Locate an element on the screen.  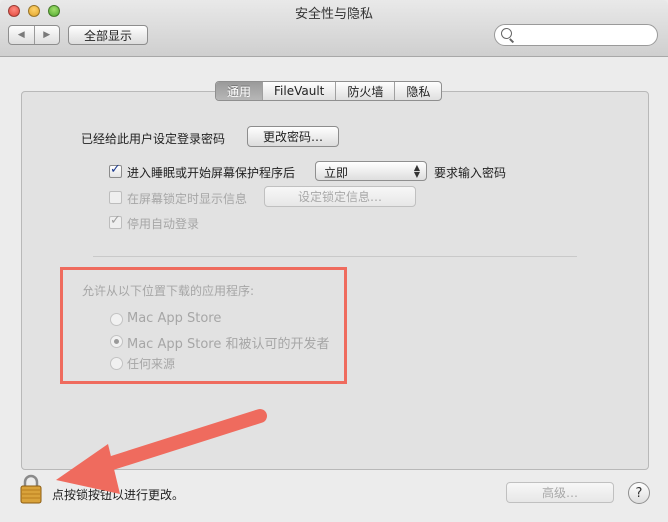
disable-autologin-label: 停用自动登录 is located at coordinates (163, 224).